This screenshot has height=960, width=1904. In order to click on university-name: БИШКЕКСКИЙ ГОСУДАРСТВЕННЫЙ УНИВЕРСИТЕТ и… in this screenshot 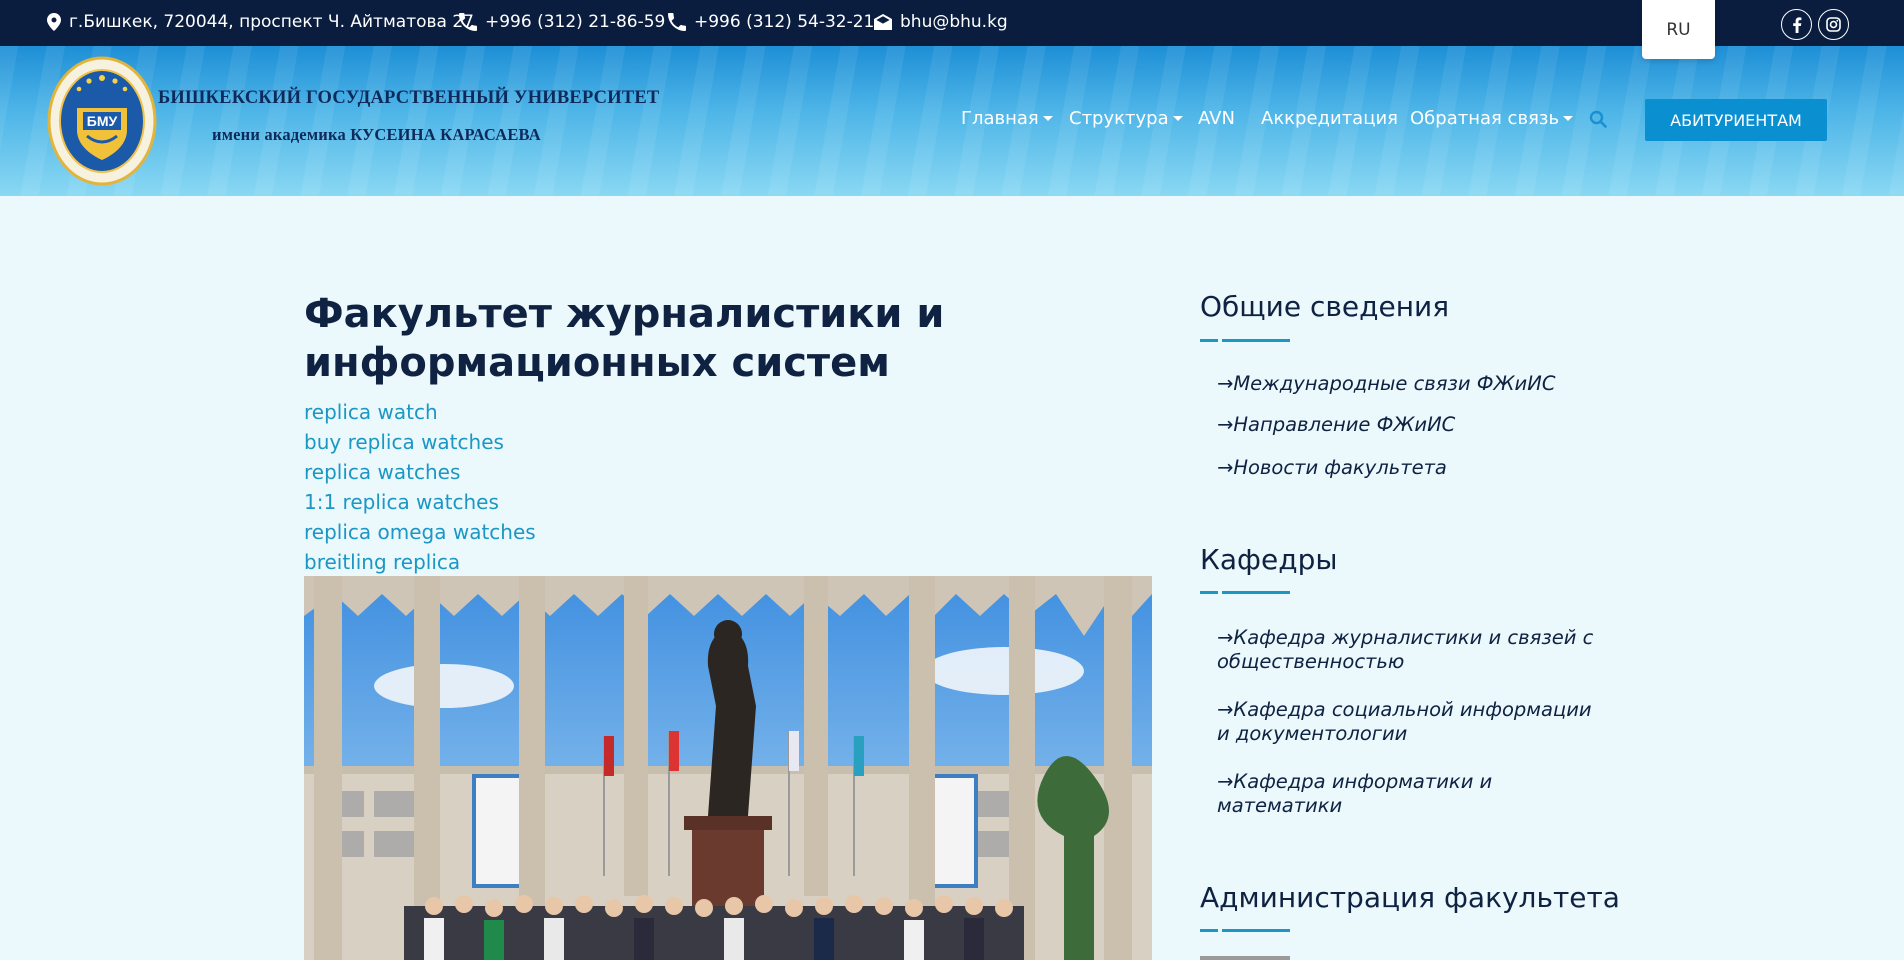, I will do `click(408, 116)`.